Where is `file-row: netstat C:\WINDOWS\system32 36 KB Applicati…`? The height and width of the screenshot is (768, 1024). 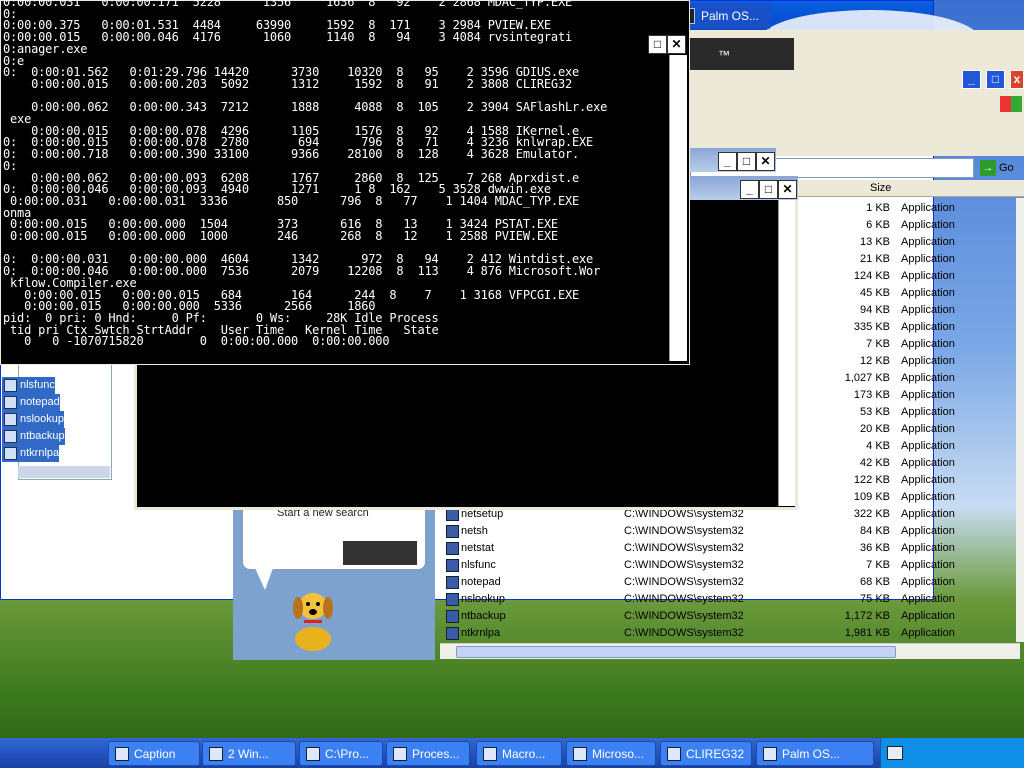
file-row: netstat C:\WINDOWS\system32 36 KB Applicati… is located at coordinates (732, 548).